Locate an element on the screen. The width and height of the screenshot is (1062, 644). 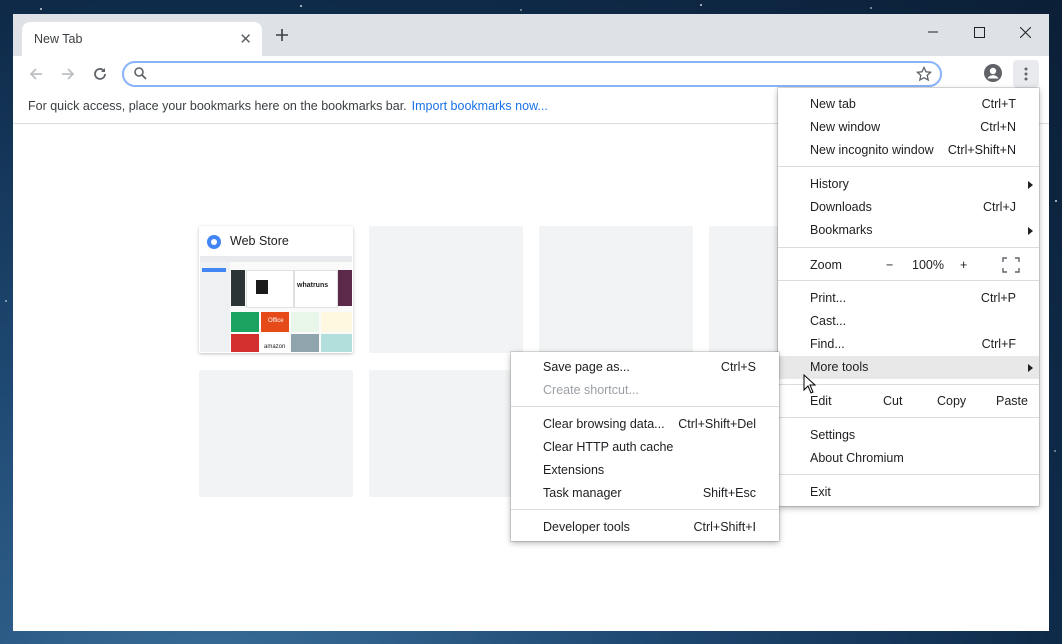
plus-icon is located at coordinates (282, 35).